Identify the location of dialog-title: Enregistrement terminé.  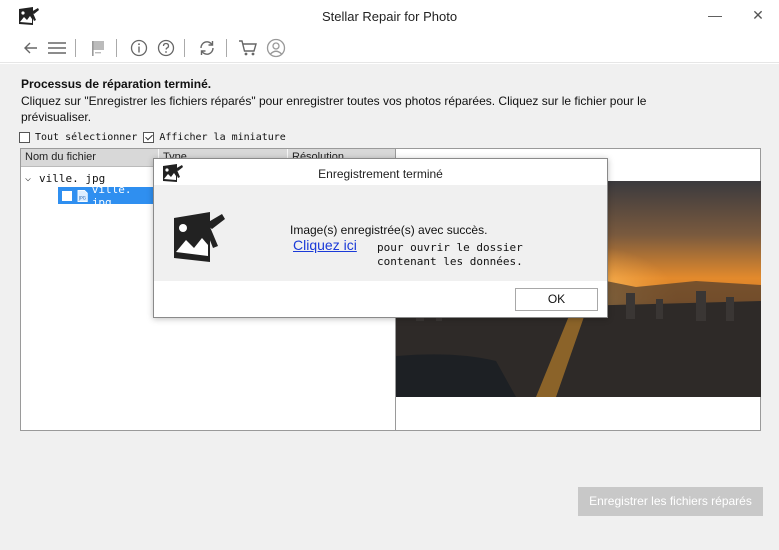
(380, 174).